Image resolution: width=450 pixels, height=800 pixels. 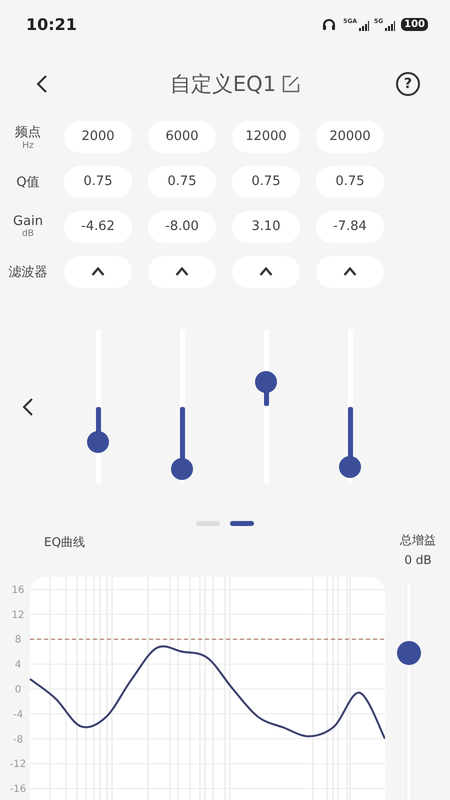 I want to click on back-icon, so click(x=42, y=84).